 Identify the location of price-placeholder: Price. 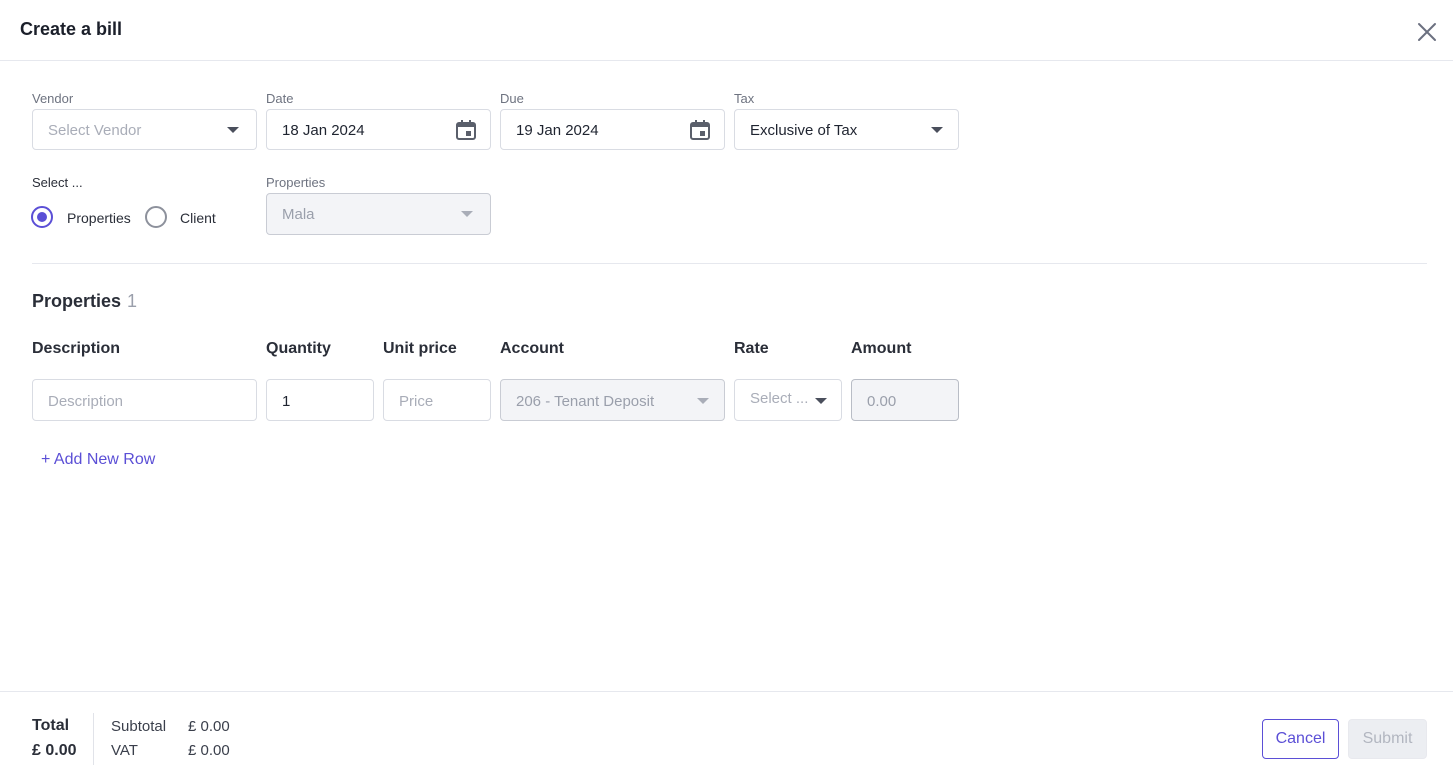
(416, 401).